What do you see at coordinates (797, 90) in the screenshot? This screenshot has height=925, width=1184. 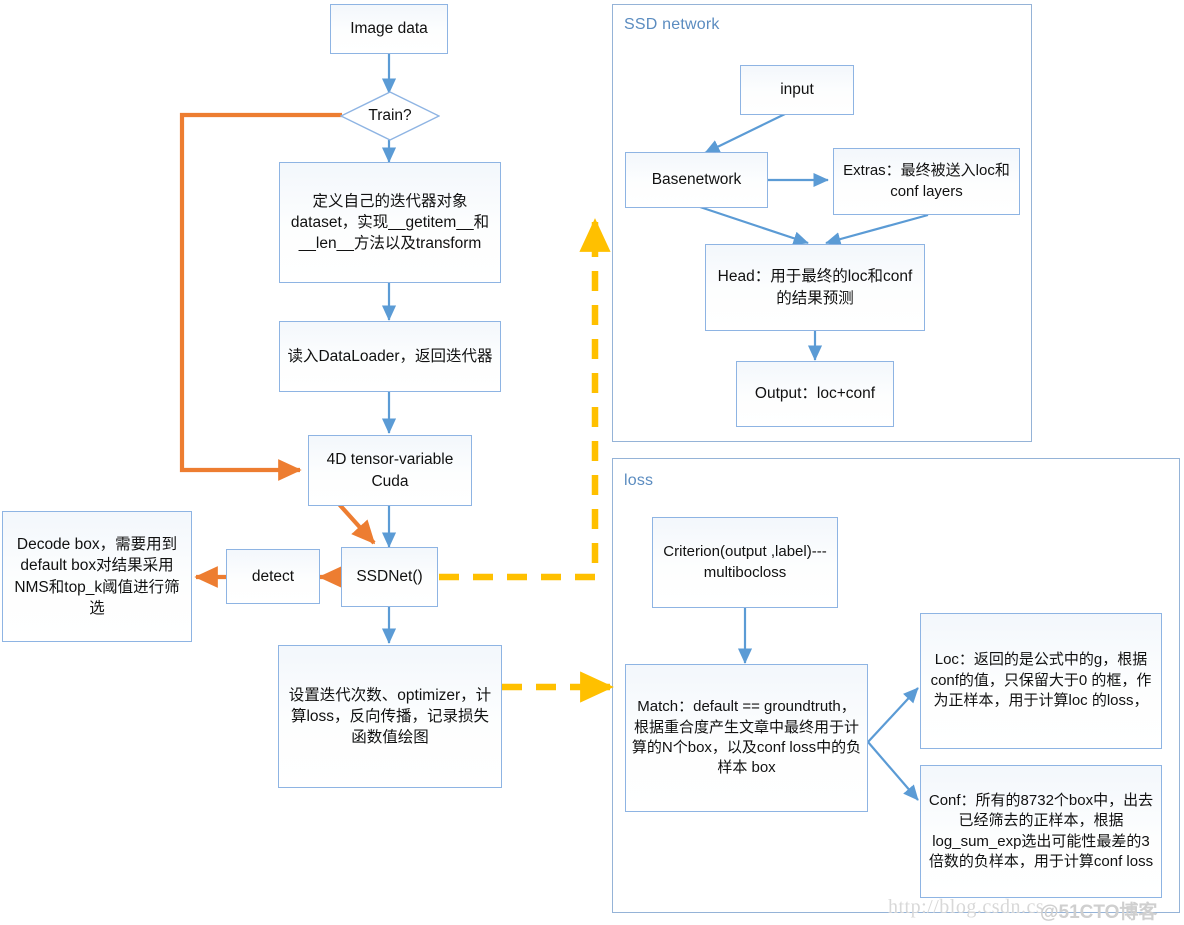 I see `node-input: input` at bounding box center [797, 90].